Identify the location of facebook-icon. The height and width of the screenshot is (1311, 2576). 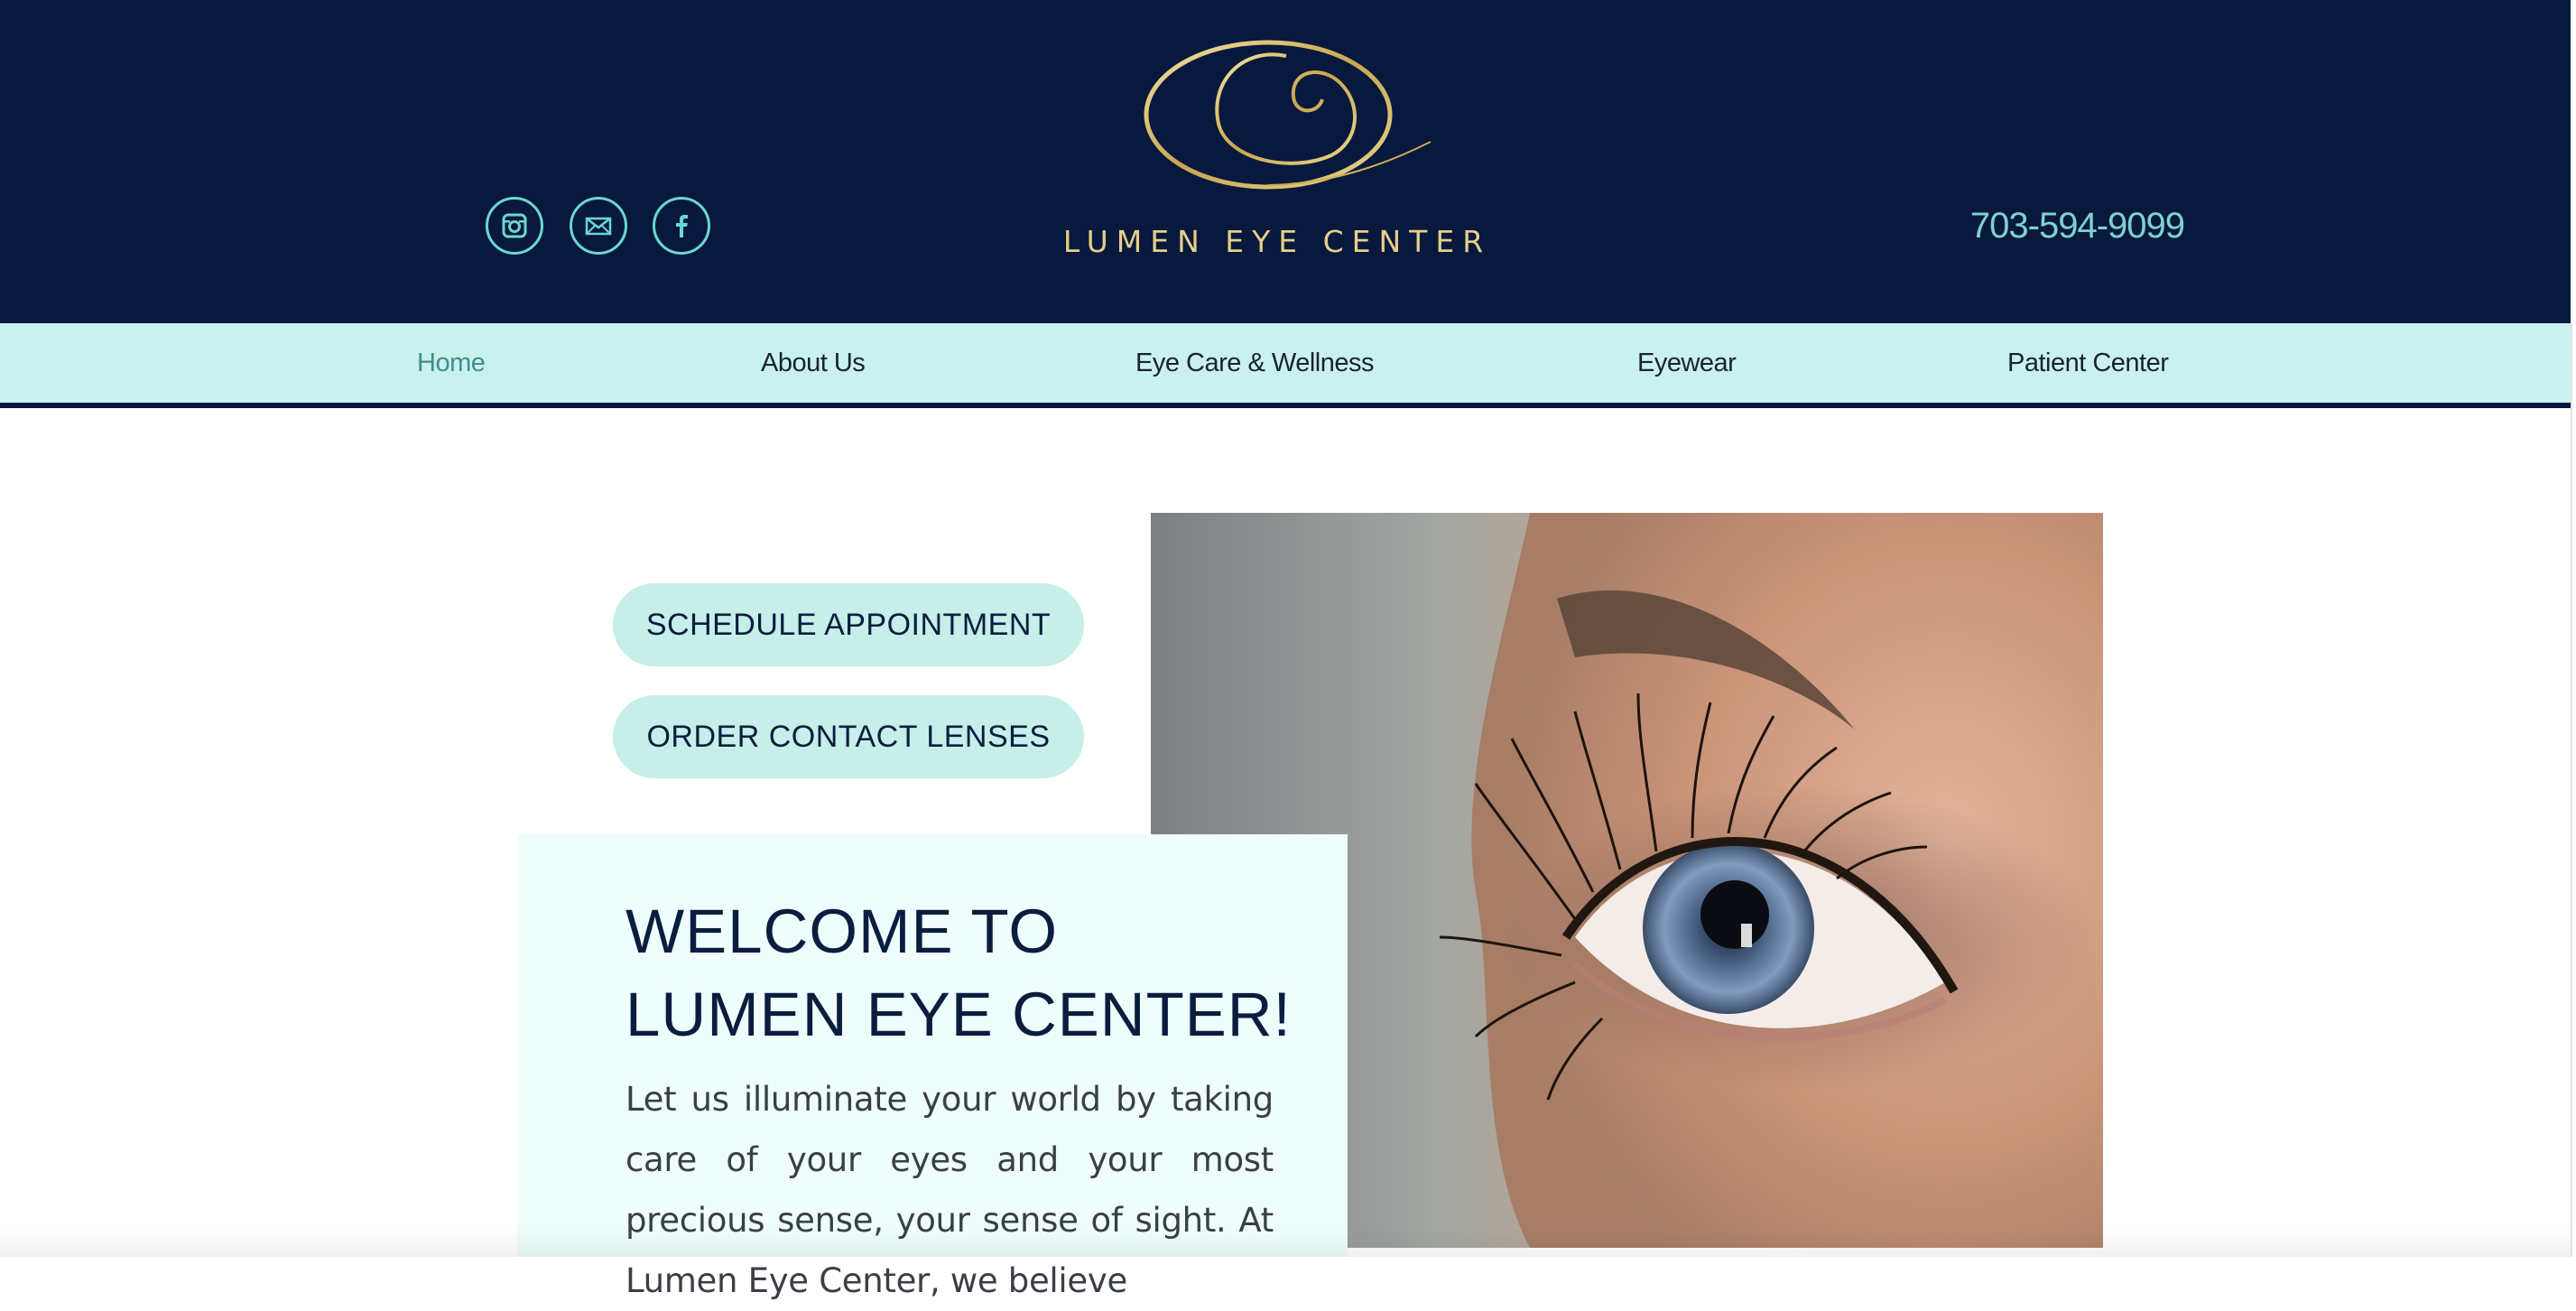
(682, 226).